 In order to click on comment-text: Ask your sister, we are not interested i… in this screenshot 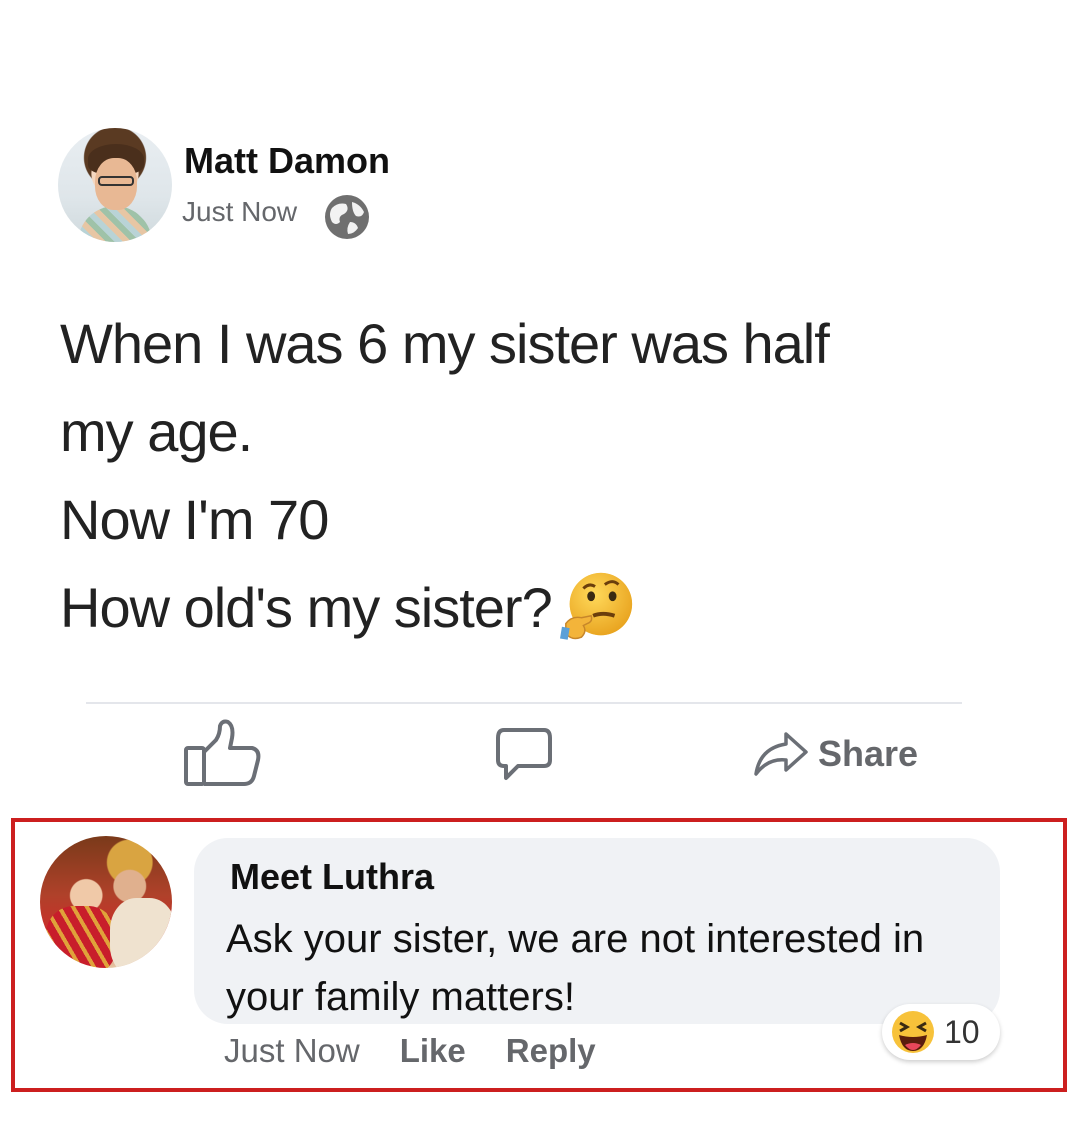, I will do `click(606, 968)`.